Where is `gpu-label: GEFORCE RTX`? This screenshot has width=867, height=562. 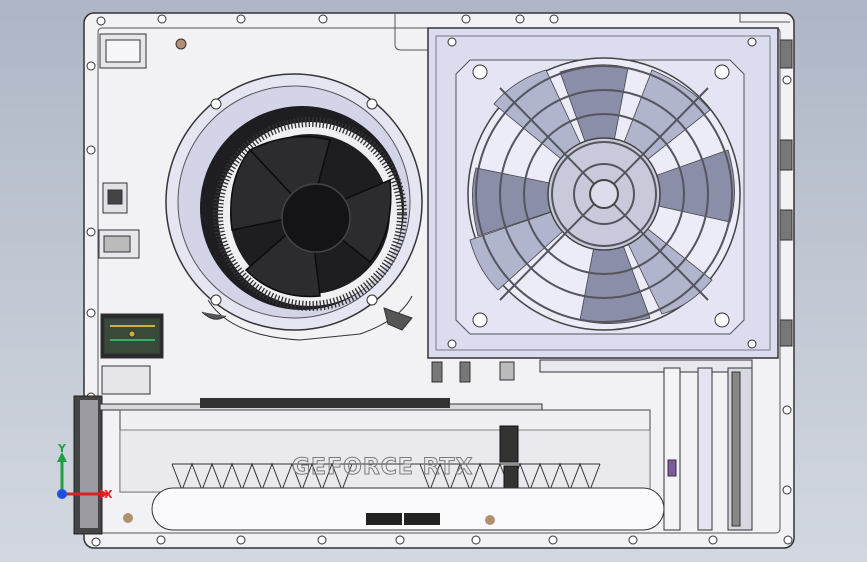 gpu-label: GEFORCE RTX is located at coordinates (383, 467).